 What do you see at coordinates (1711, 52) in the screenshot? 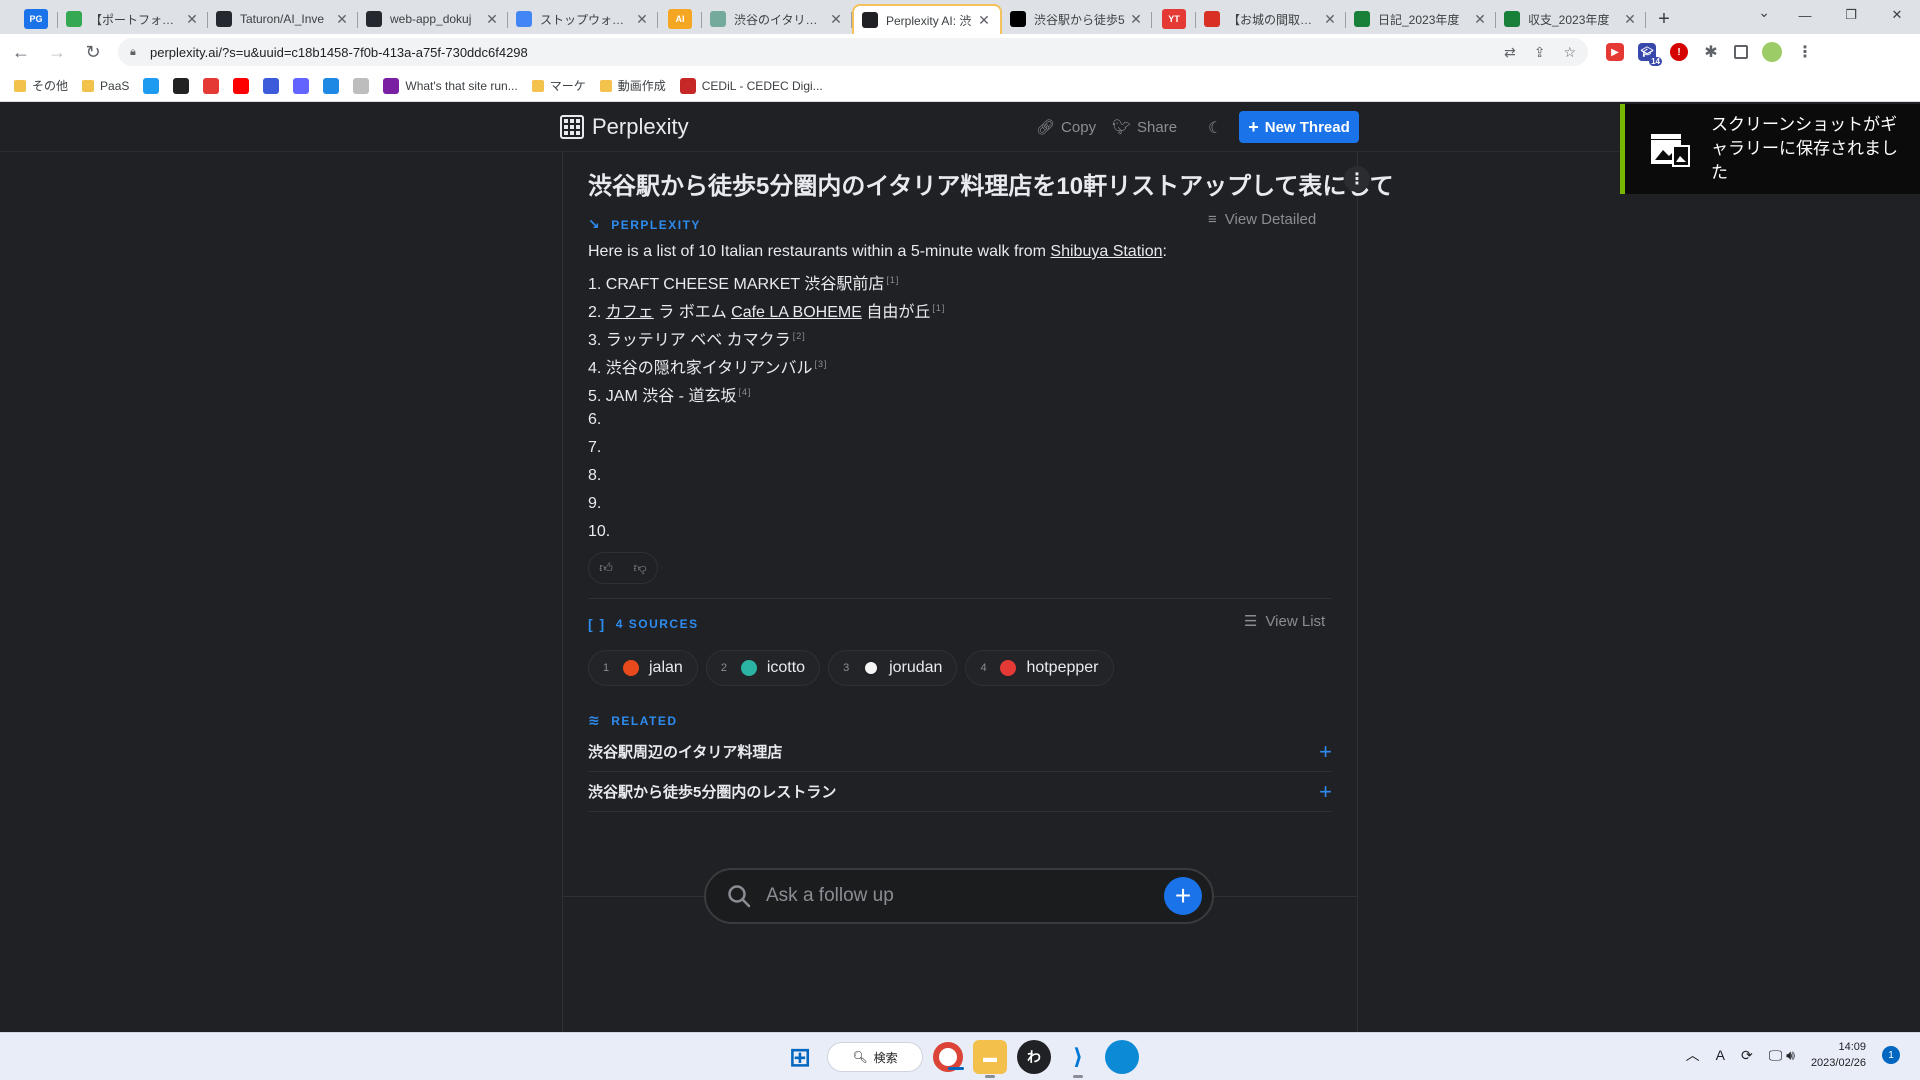
I see `puzzle-extensions-icon: ✱` at bounding box center [1711, 52].